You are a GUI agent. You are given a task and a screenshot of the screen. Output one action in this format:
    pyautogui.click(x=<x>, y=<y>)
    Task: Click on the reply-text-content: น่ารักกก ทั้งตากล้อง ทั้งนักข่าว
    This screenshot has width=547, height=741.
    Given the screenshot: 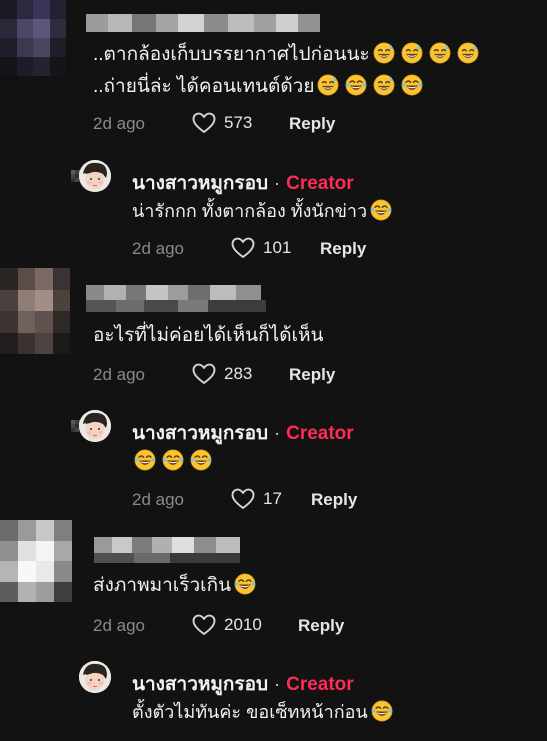 What is the action you would take?
    pyautogui.click(x=250, y=211)
    